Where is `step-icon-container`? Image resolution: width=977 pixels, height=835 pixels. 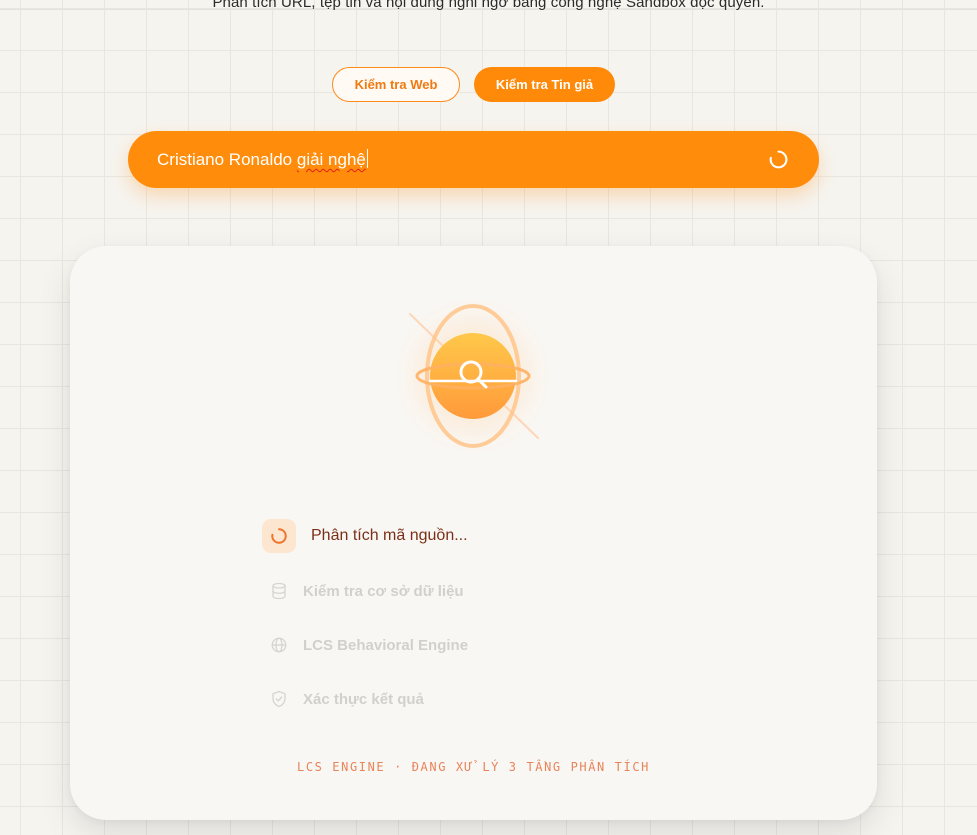 step-icon-container is located at coordinates (279, 536).